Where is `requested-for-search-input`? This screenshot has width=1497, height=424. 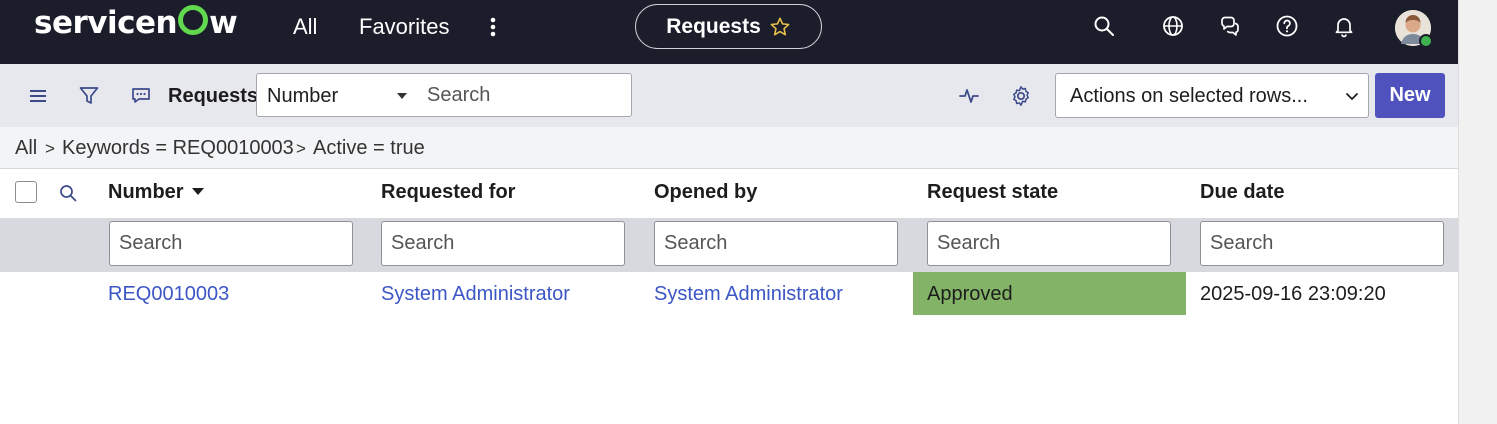
requested-for-search-input is located at coordinates (503, 243).